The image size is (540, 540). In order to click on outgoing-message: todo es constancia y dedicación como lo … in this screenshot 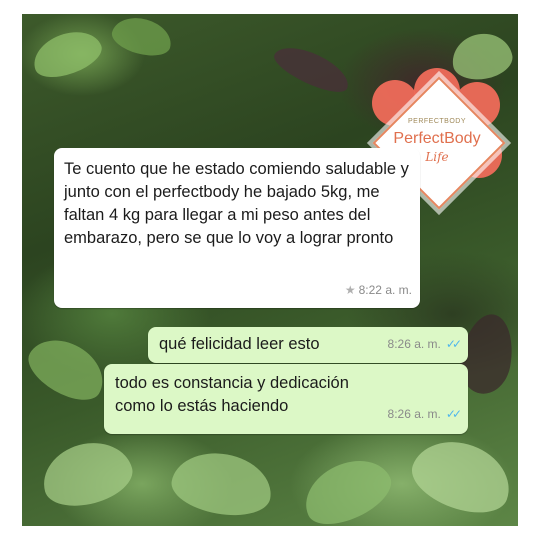, I will do `click(286, 399)`.